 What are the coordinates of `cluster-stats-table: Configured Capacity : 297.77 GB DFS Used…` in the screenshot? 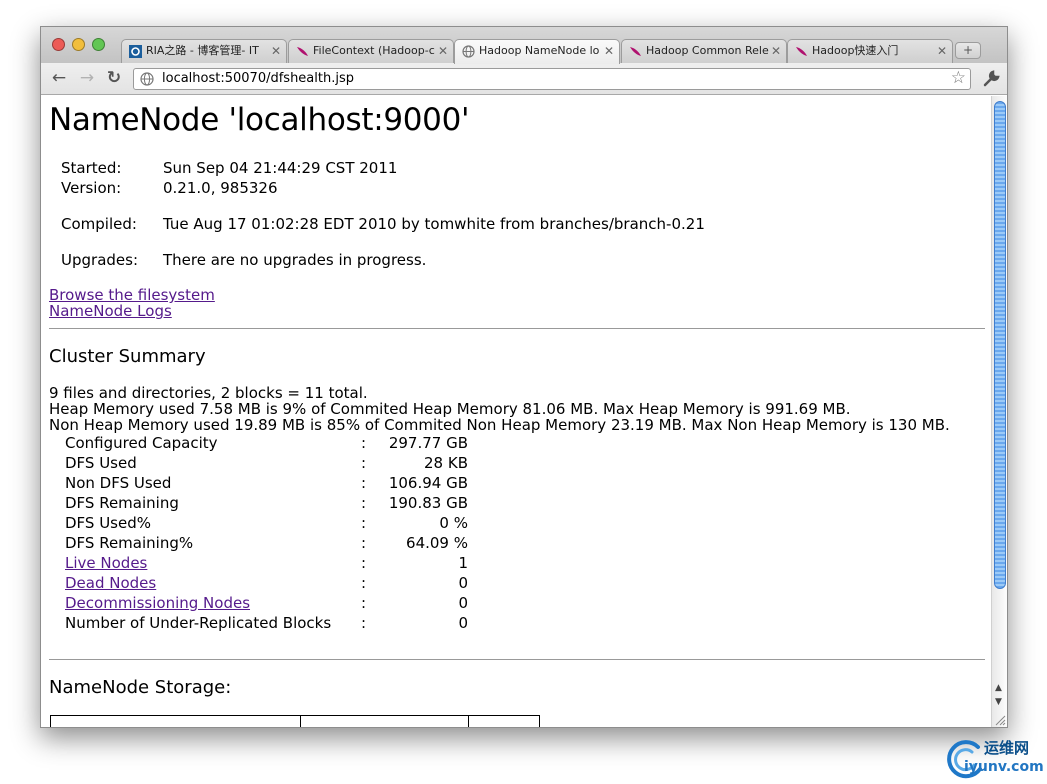 It's located at (266, 534).